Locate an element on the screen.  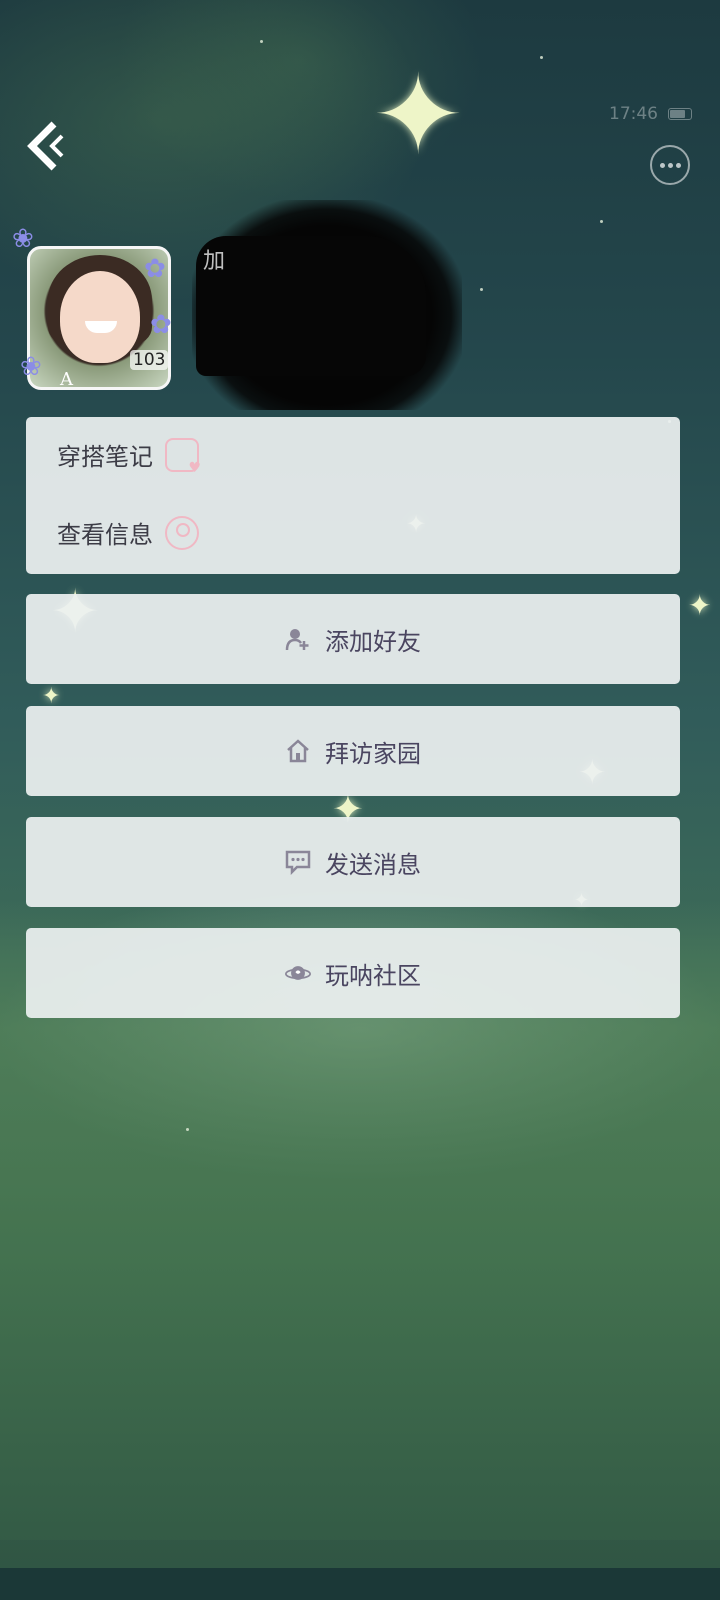
action-label: 添加好友 is located at coordinates (373, 641).